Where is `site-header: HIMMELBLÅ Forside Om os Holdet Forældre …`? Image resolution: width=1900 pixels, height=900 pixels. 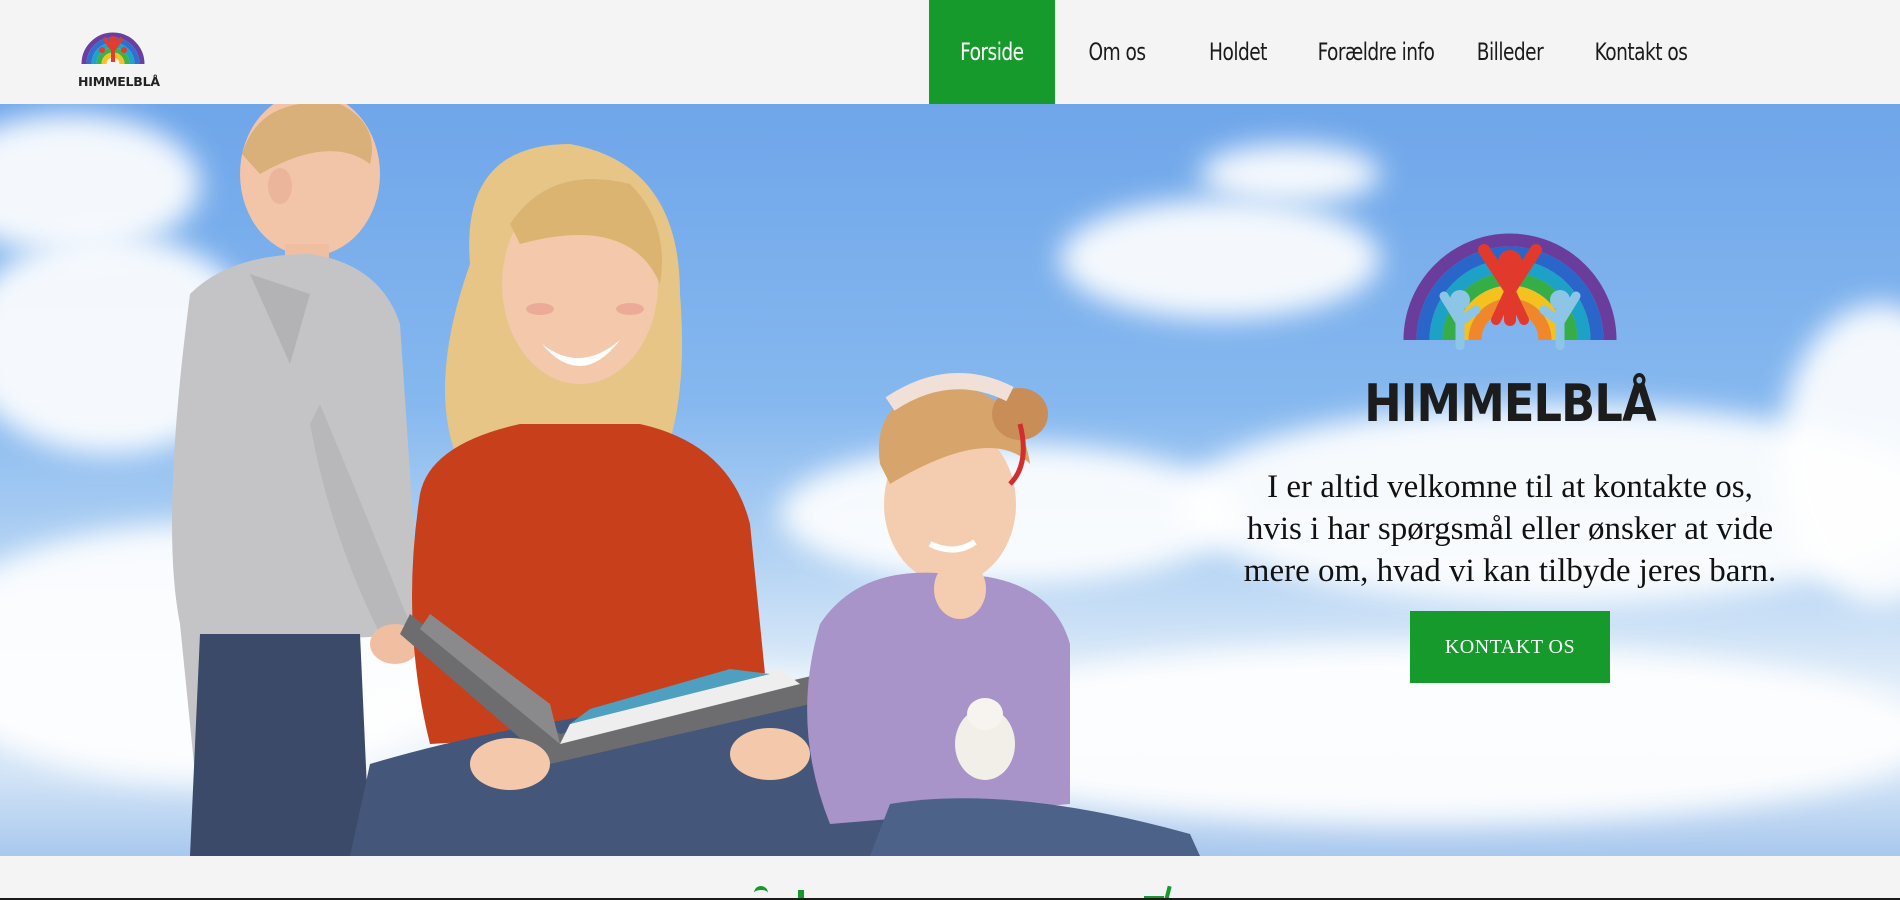 site-header: HIMMELBLÅ Forside Om os Holdet Forældre … is located at coordinates (950, 52).